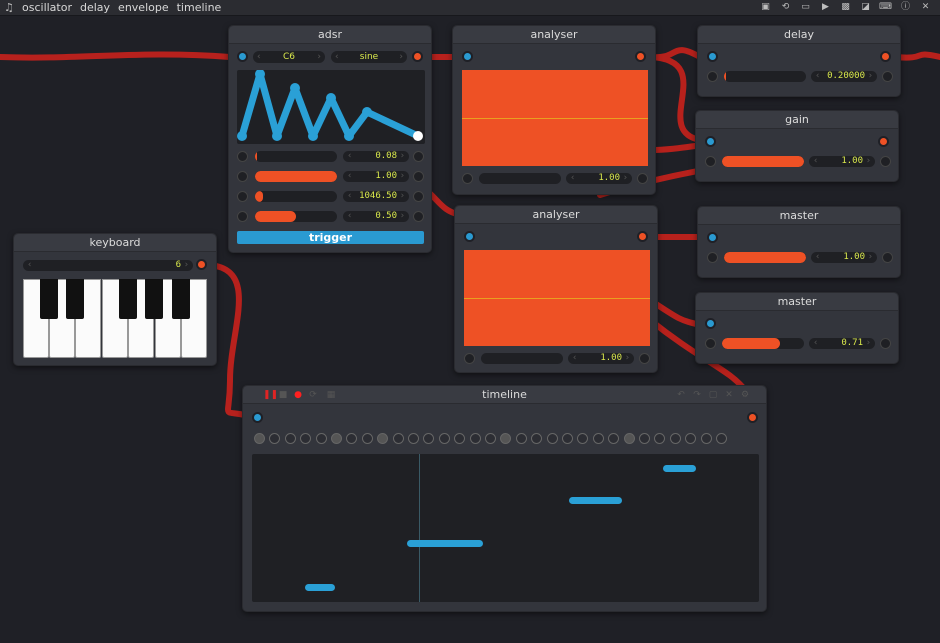  What do you see at coordinates (201, 264) in the screenshot?
I see `keyboard-output-port` at bounding box center [201, 264].